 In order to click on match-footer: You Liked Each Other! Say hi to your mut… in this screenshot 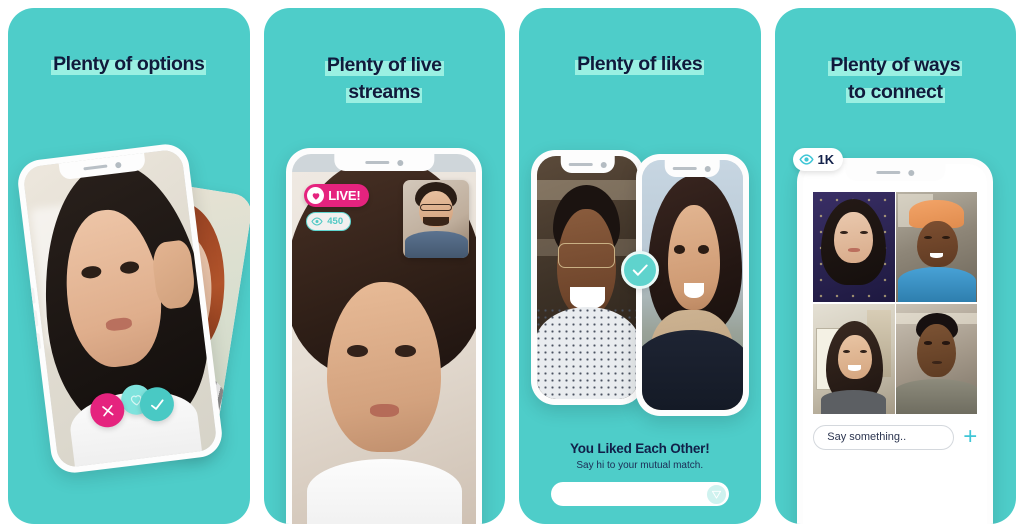, I will do `click(640, 473)`.